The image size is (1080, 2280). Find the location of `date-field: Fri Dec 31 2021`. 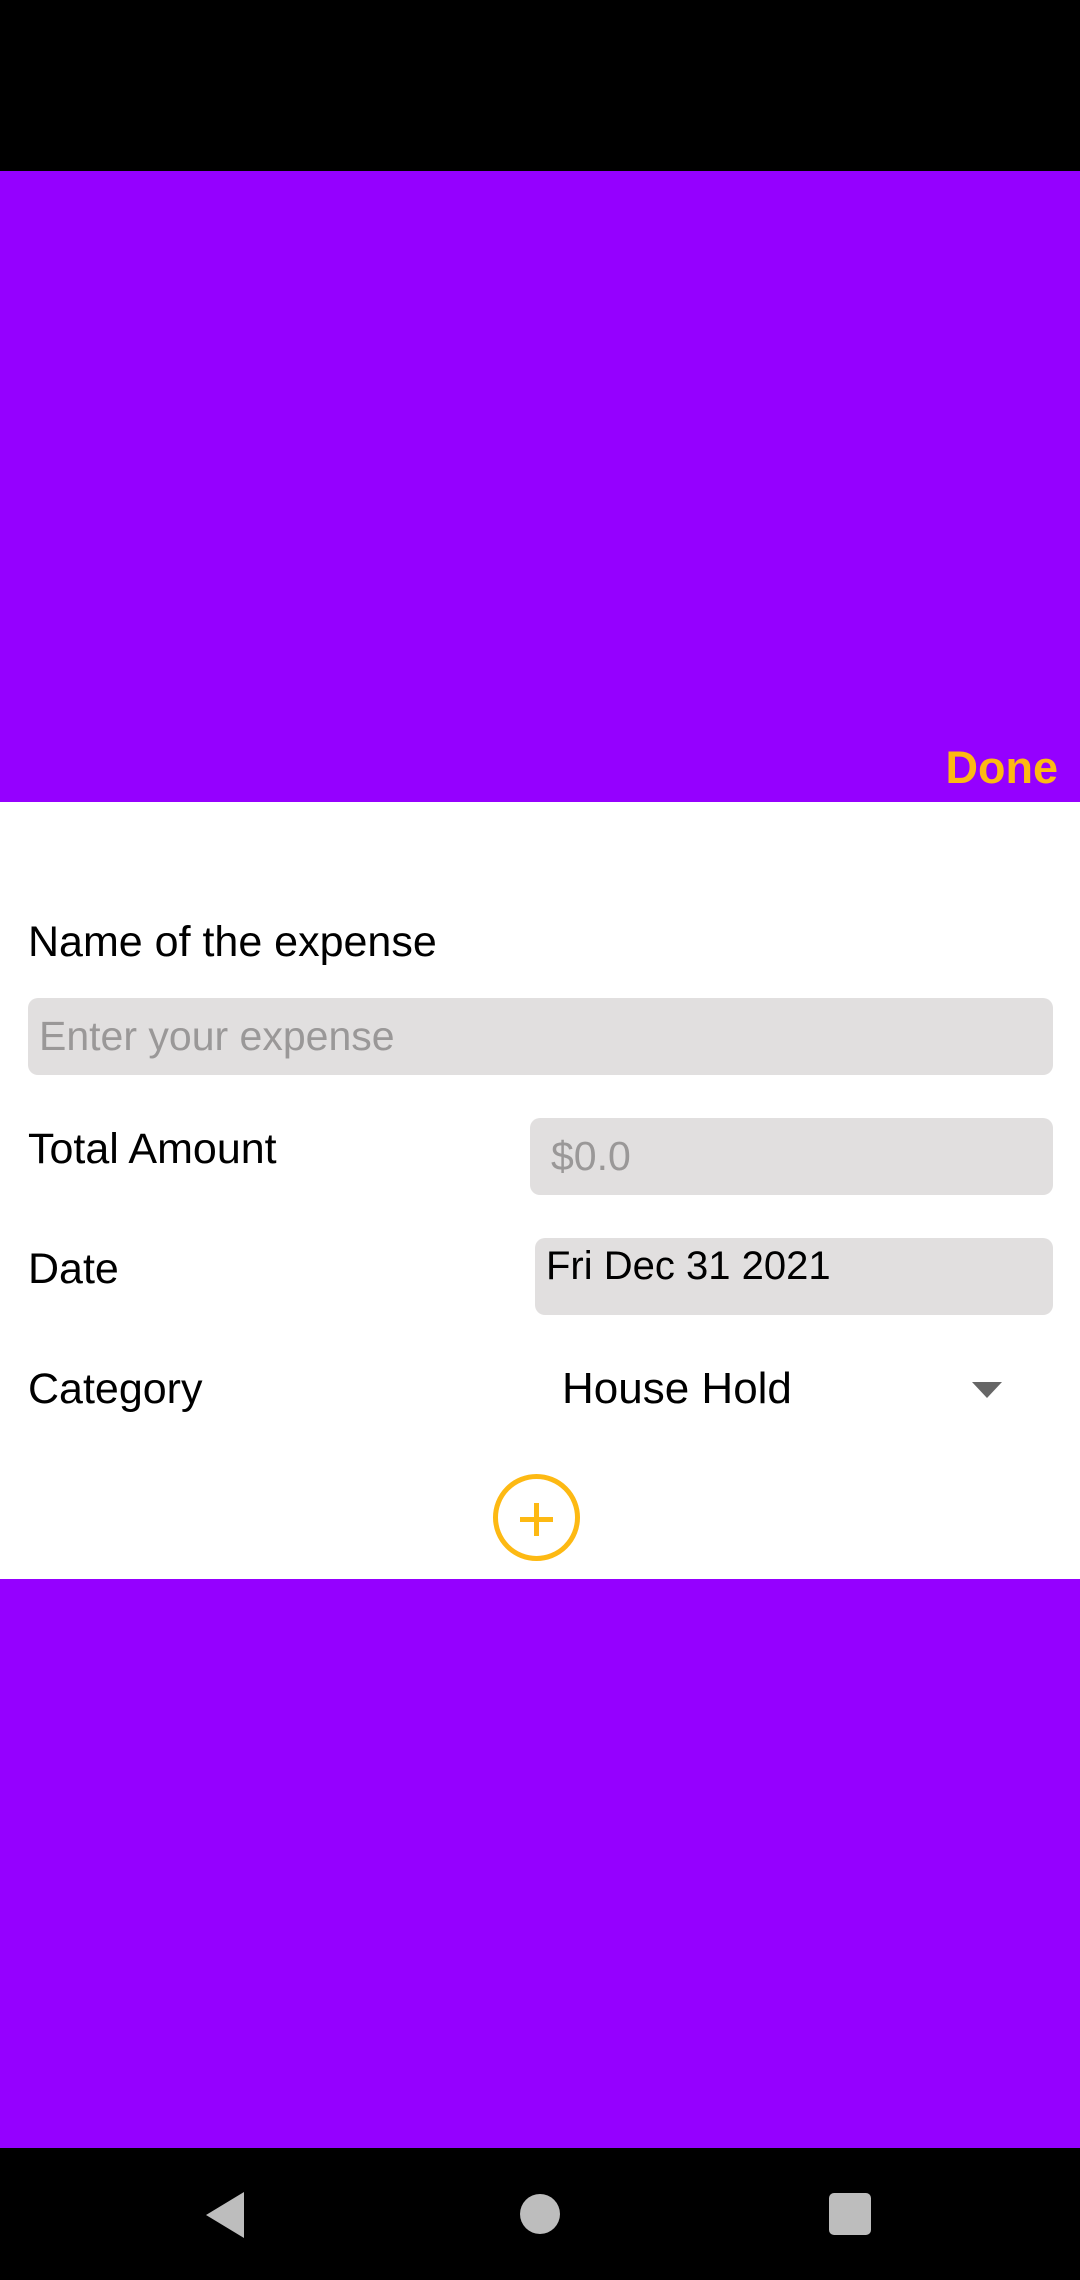

date-field: Fri Dec 31 2021 is located at coordinates (794, 1276).